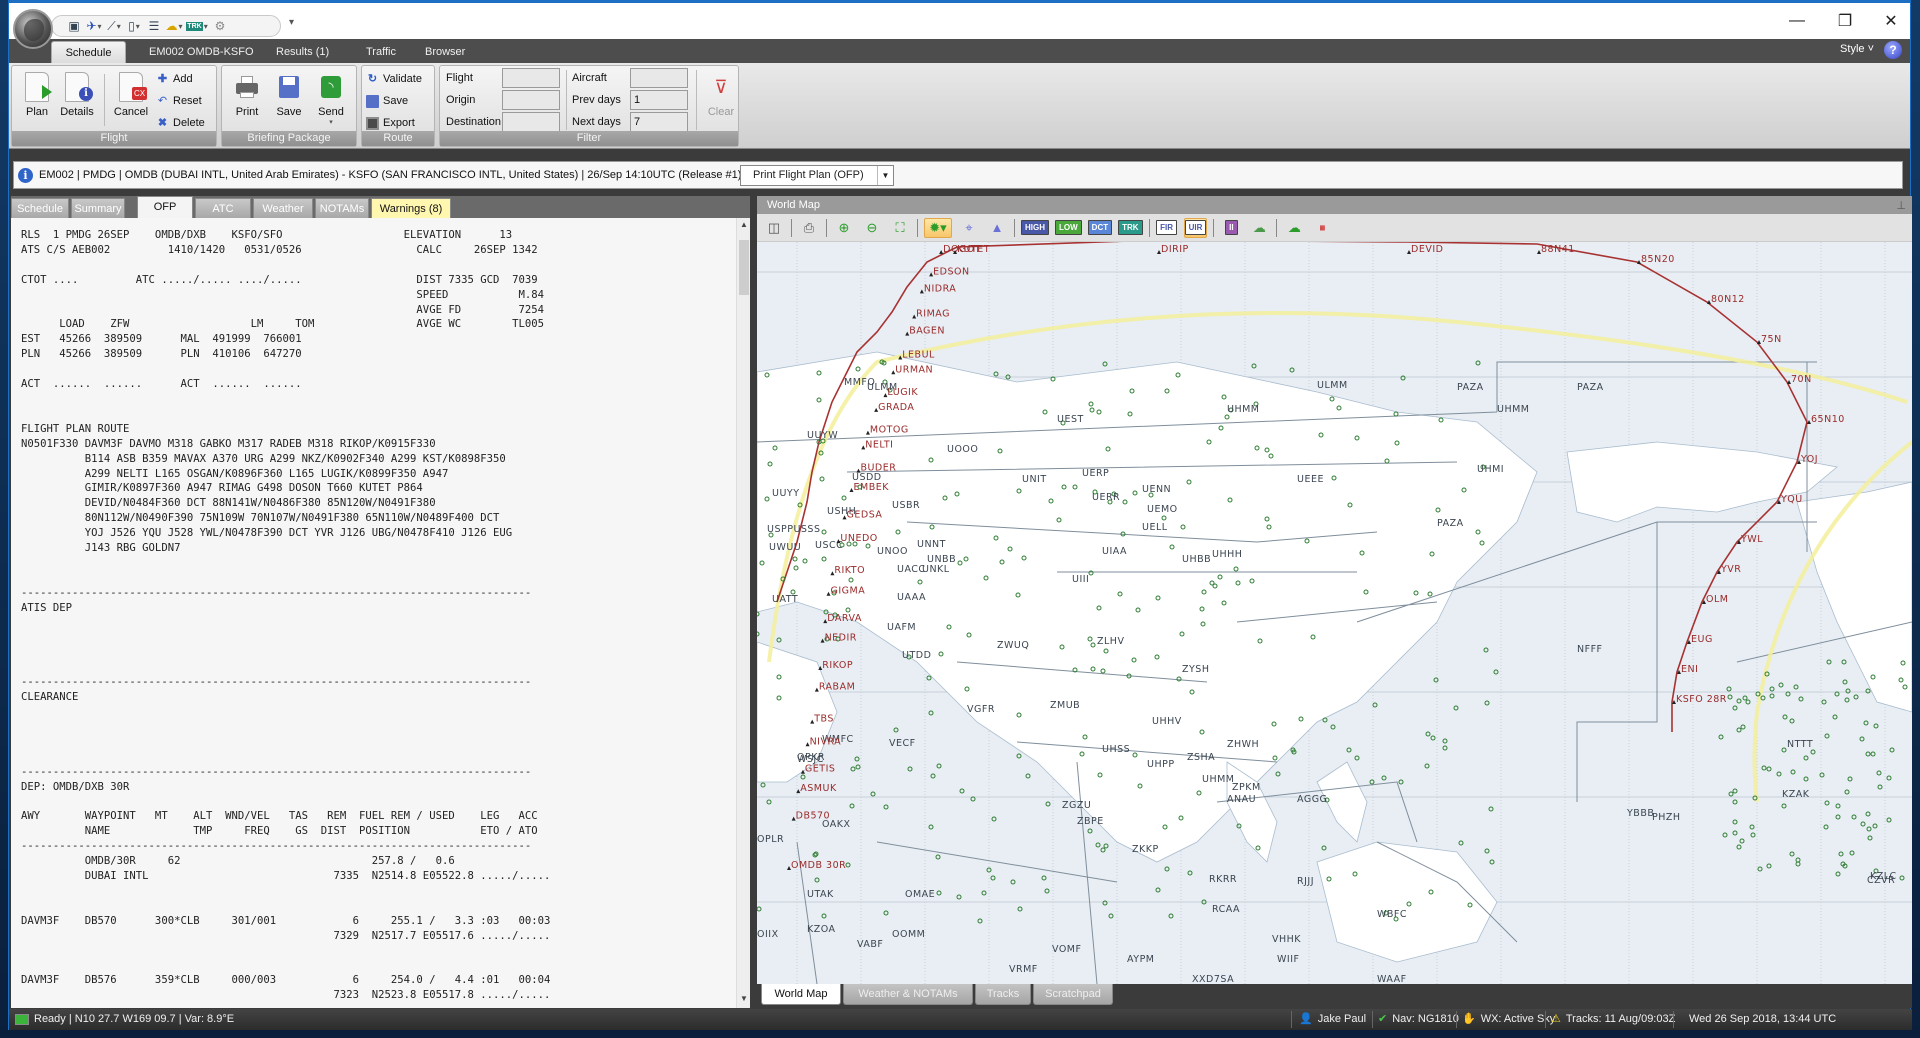 This screenshot has height=1038, width=1920. Describe the element at coordinates (774, 228) in the screenshot. I see `window-layout-icon: ◫` at that location.